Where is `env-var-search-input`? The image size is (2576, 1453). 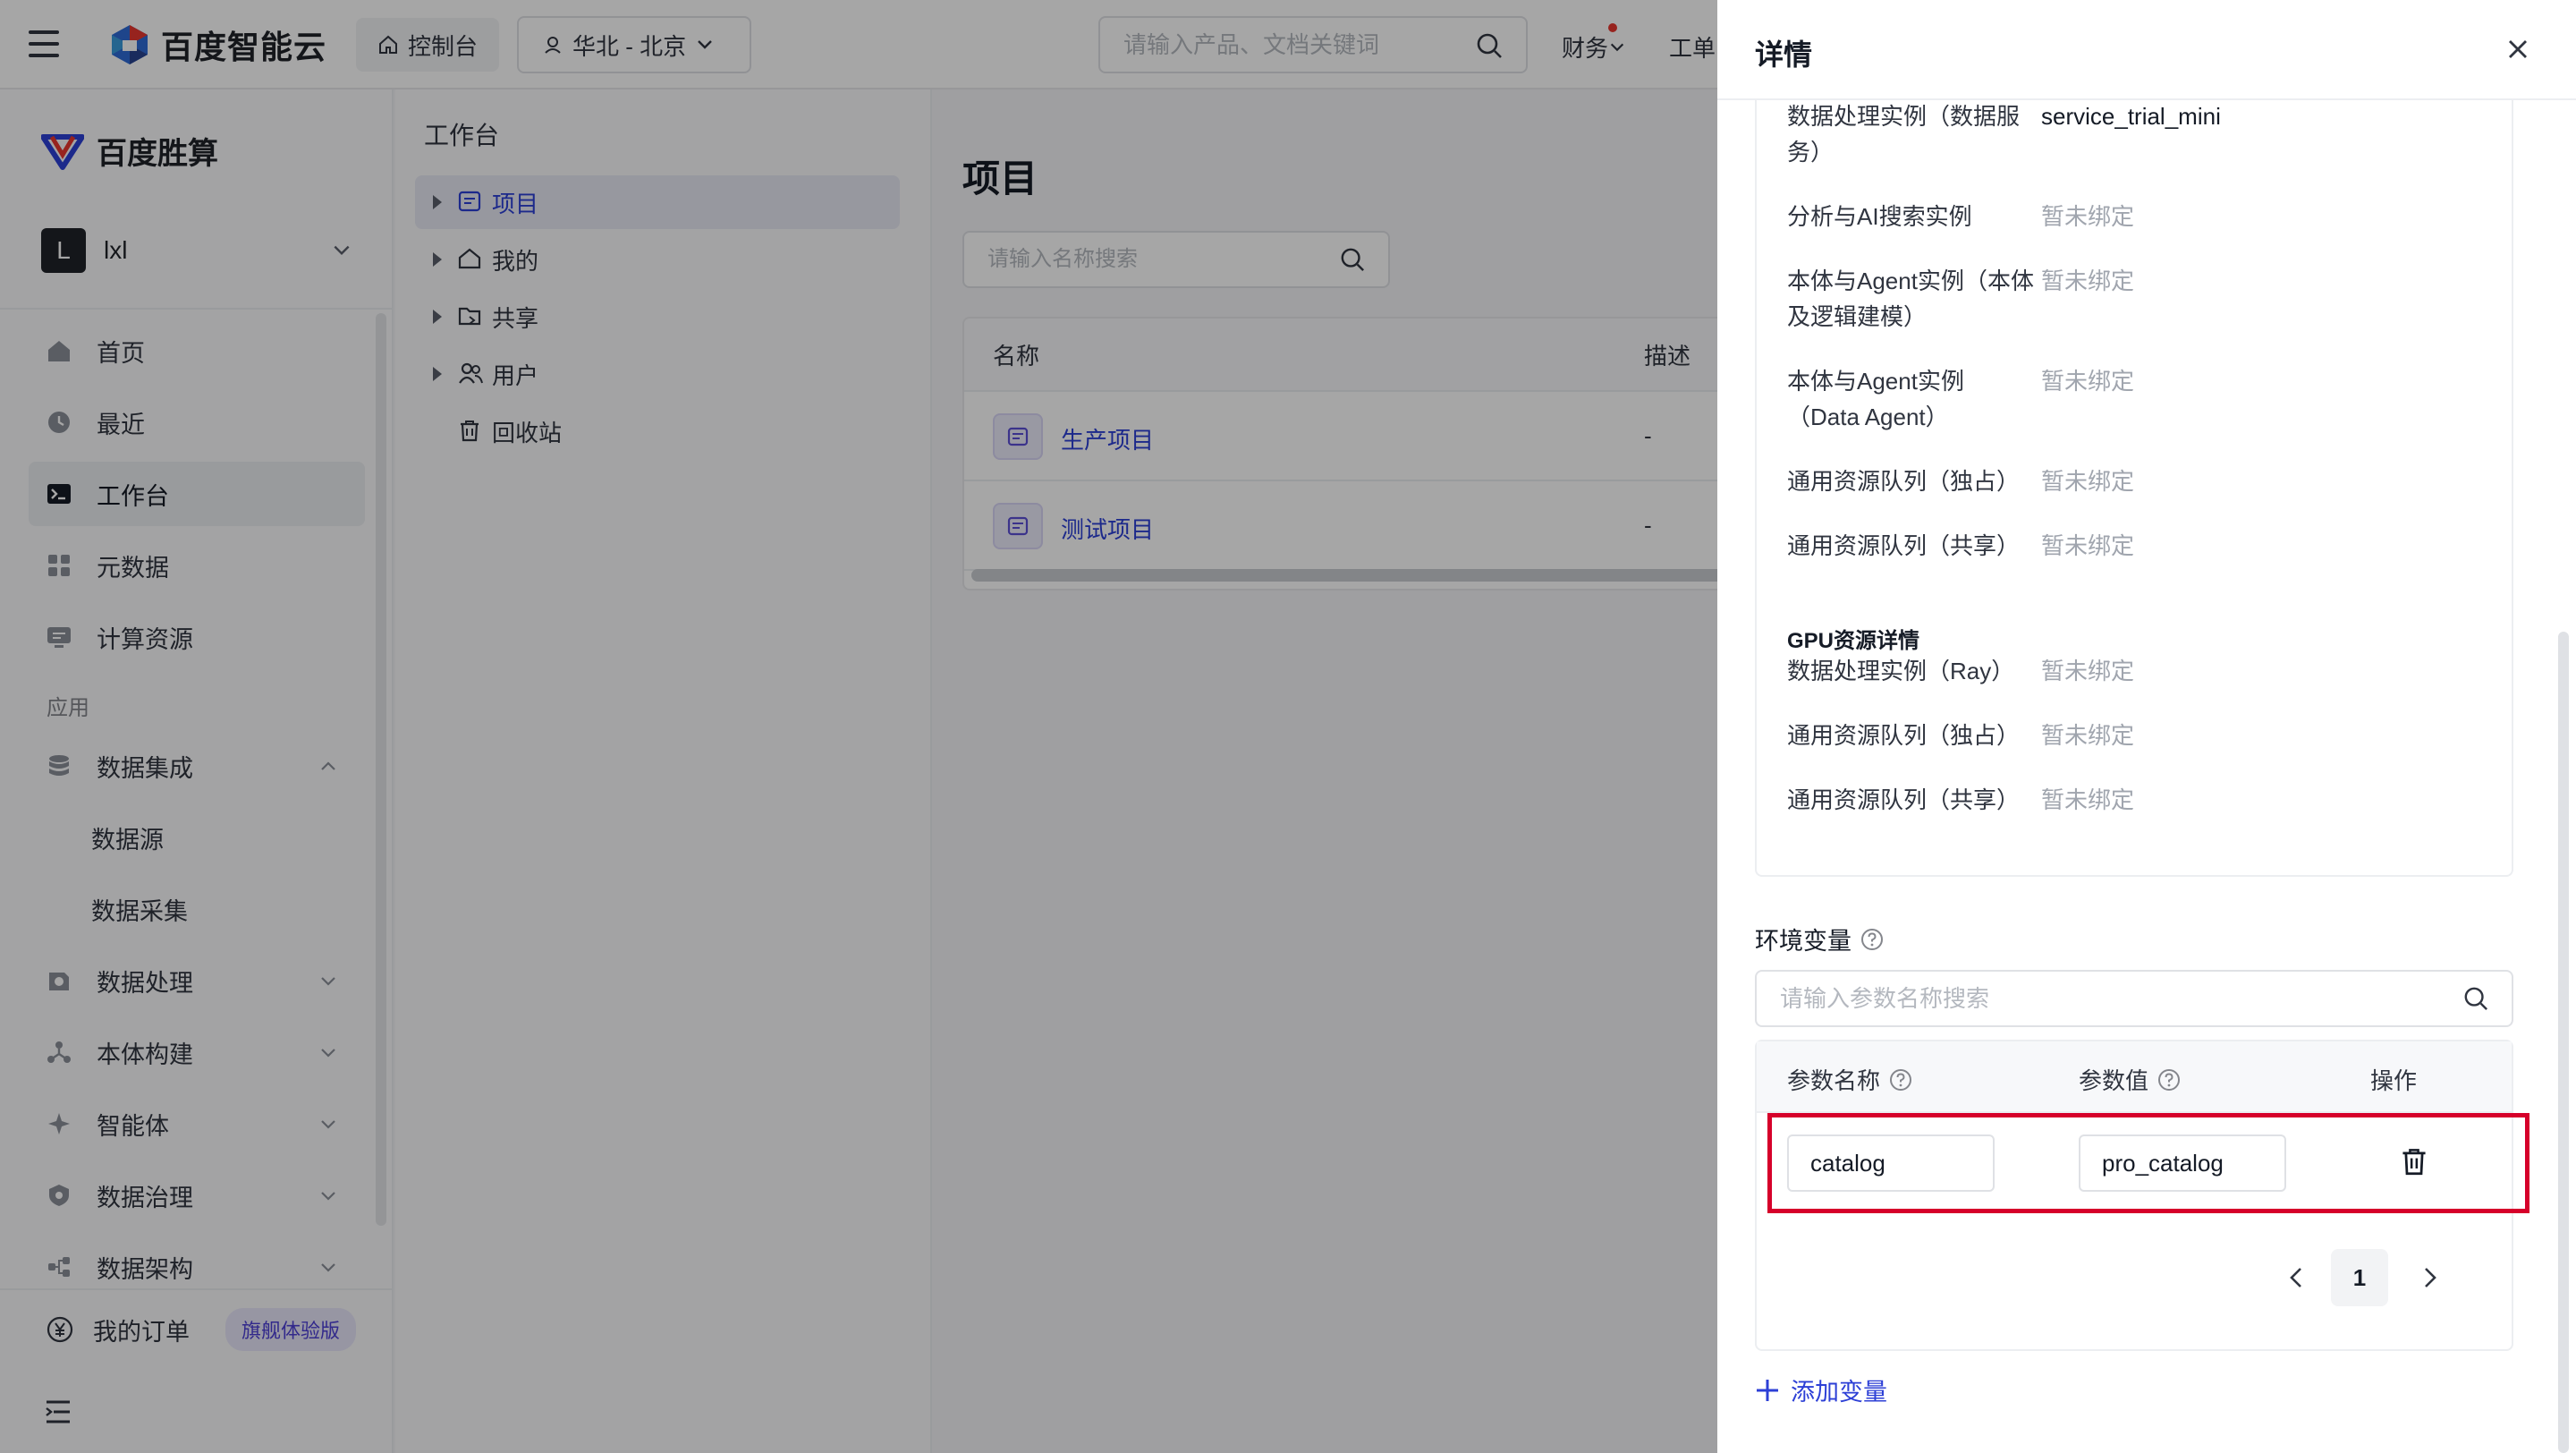
env-var-search-input is located at coordinates (2096, 998).